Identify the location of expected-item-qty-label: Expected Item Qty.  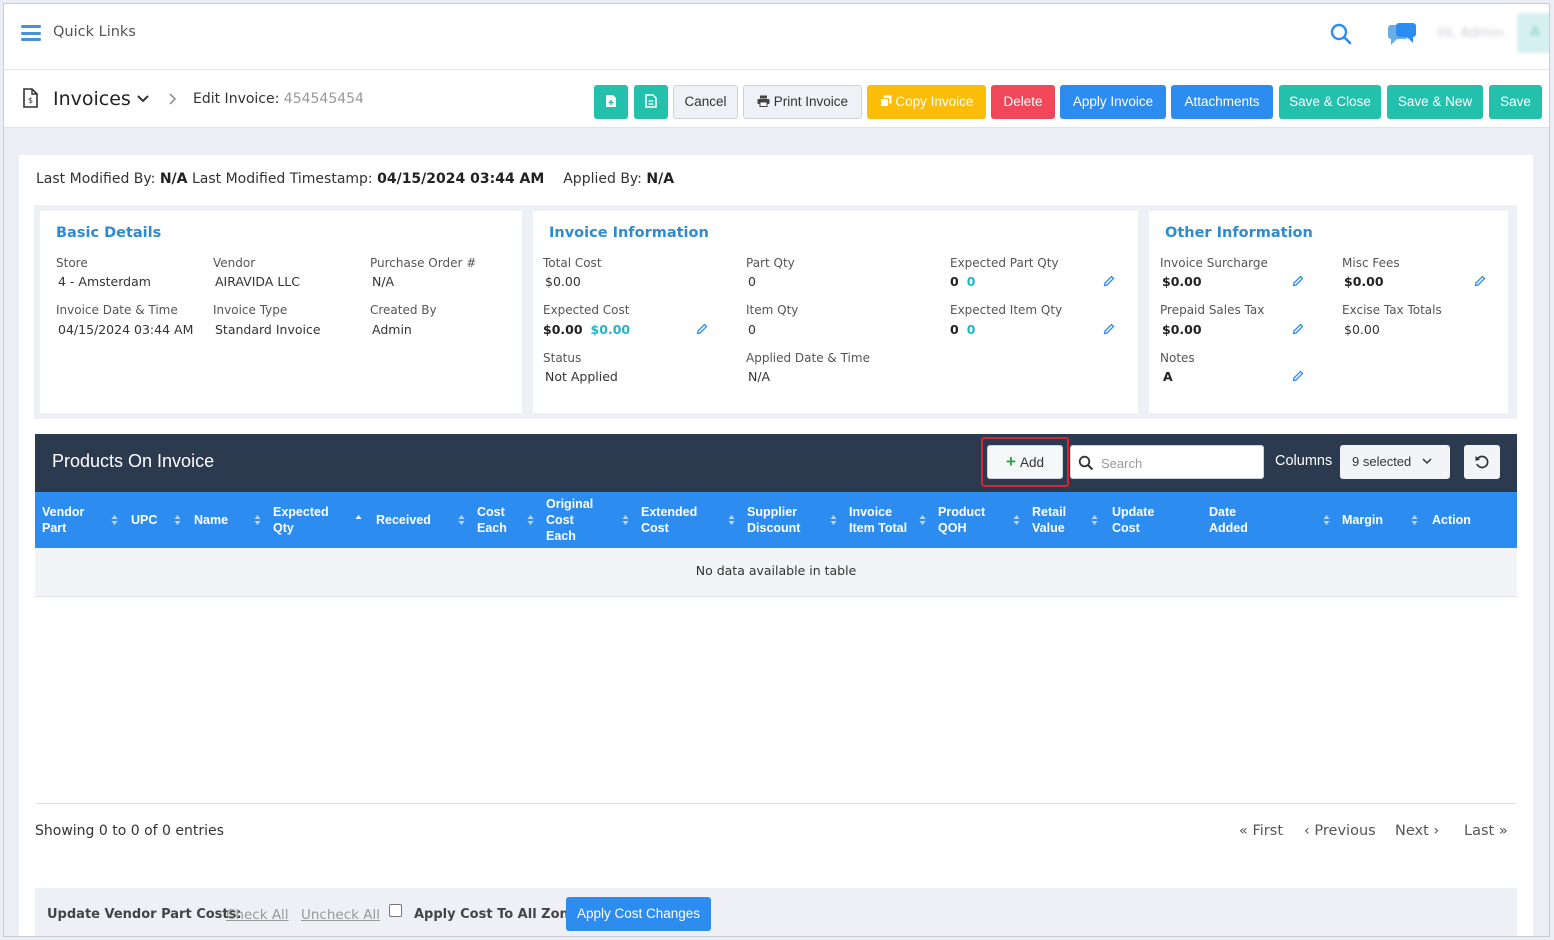
(1006, 310).